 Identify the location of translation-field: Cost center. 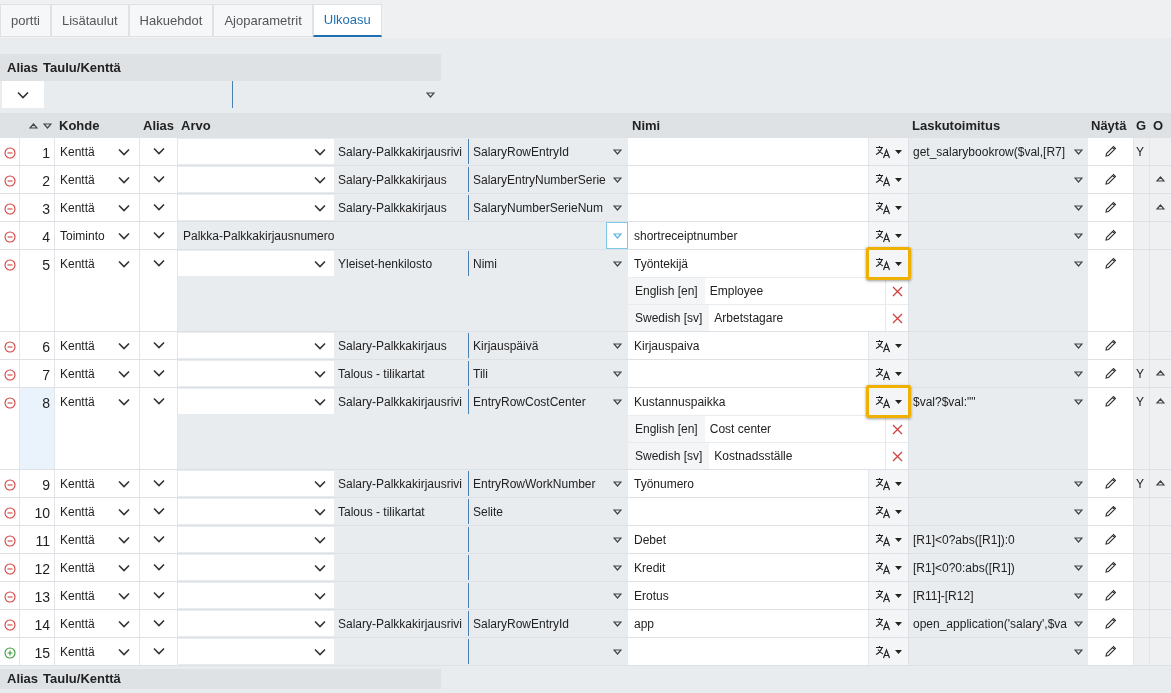
(794, 429).